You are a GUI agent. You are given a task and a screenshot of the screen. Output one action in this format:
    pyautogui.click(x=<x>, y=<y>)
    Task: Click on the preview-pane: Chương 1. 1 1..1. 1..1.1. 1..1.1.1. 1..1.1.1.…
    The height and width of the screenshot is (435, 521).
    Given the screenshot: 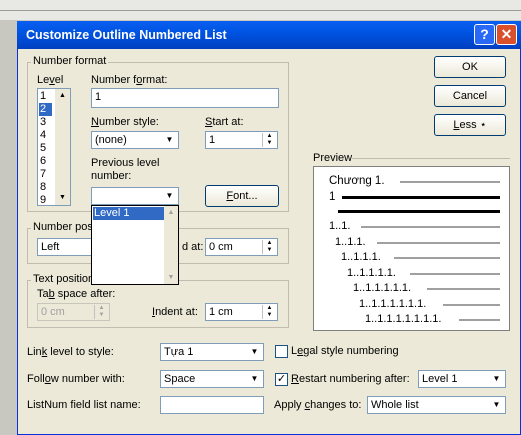 What is the action you would take?
    pyautogui.click(x=411, y=248)
    